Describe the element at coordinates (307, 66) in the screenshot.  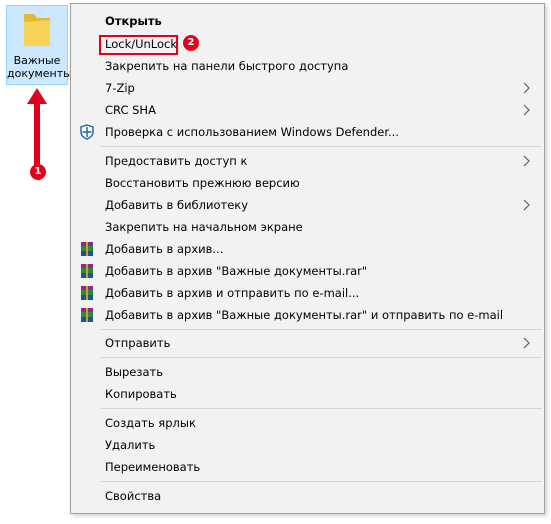
I see `menu-item-pin-quick-access: Закрепить на панели быстрого доступа` at that location.